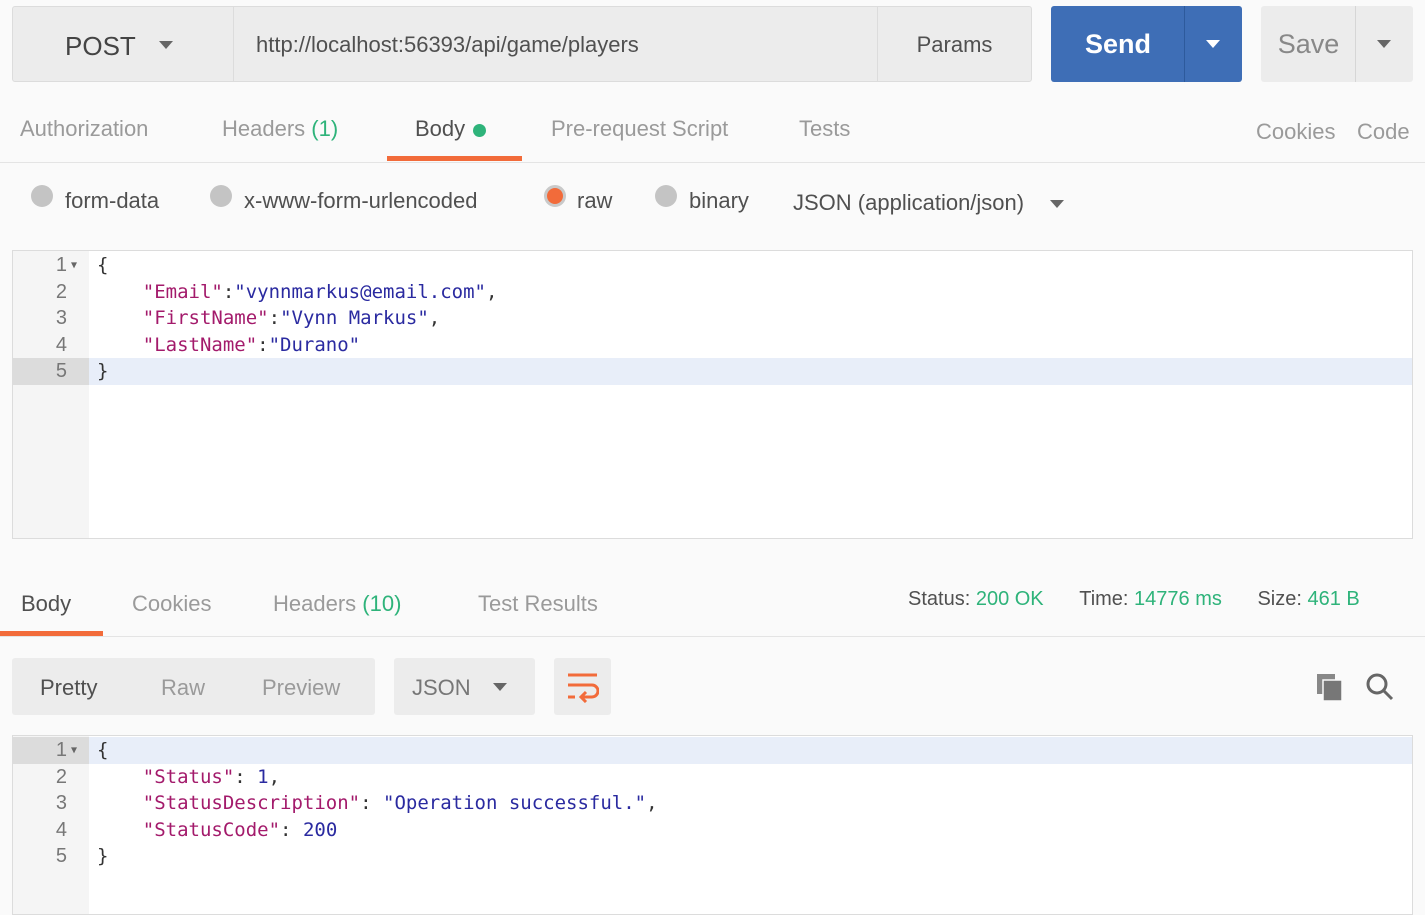  What do you see at coordinates (1104, 599) in the screenshot?
I see `time-label: Time:` at bounding box center [1104, 599].